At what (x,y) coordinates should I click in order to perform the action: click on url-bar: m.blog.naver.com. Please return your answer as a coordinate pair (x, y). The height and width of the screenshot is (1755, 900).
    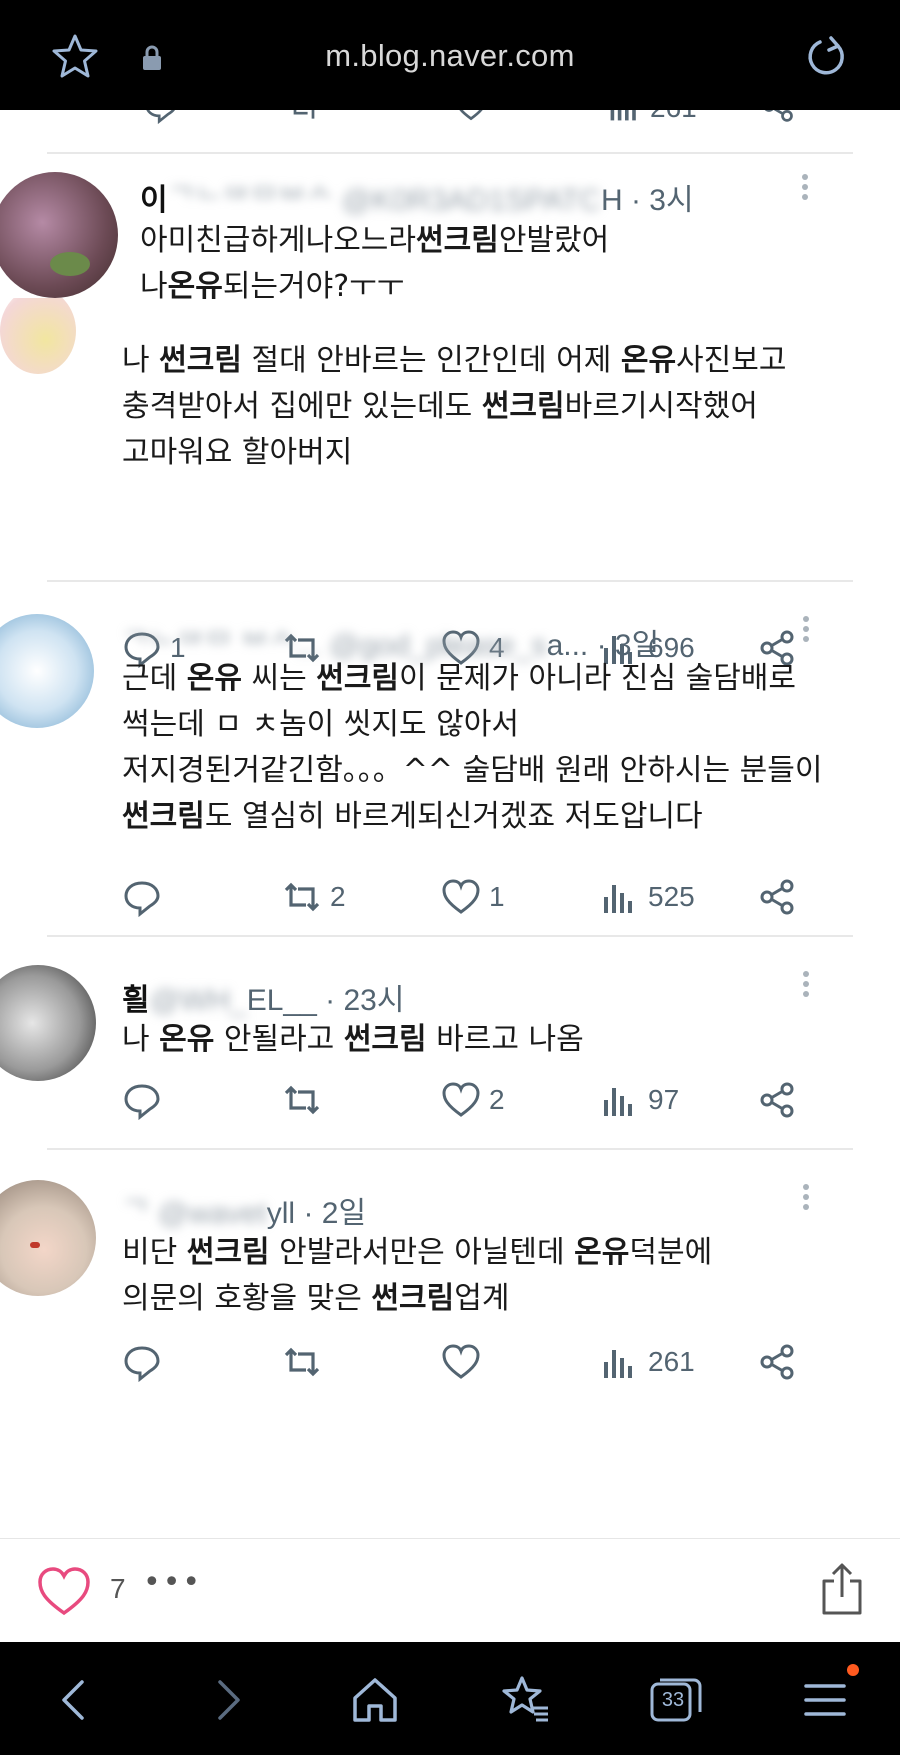
    Looking at the image, I should click on (450, 56).